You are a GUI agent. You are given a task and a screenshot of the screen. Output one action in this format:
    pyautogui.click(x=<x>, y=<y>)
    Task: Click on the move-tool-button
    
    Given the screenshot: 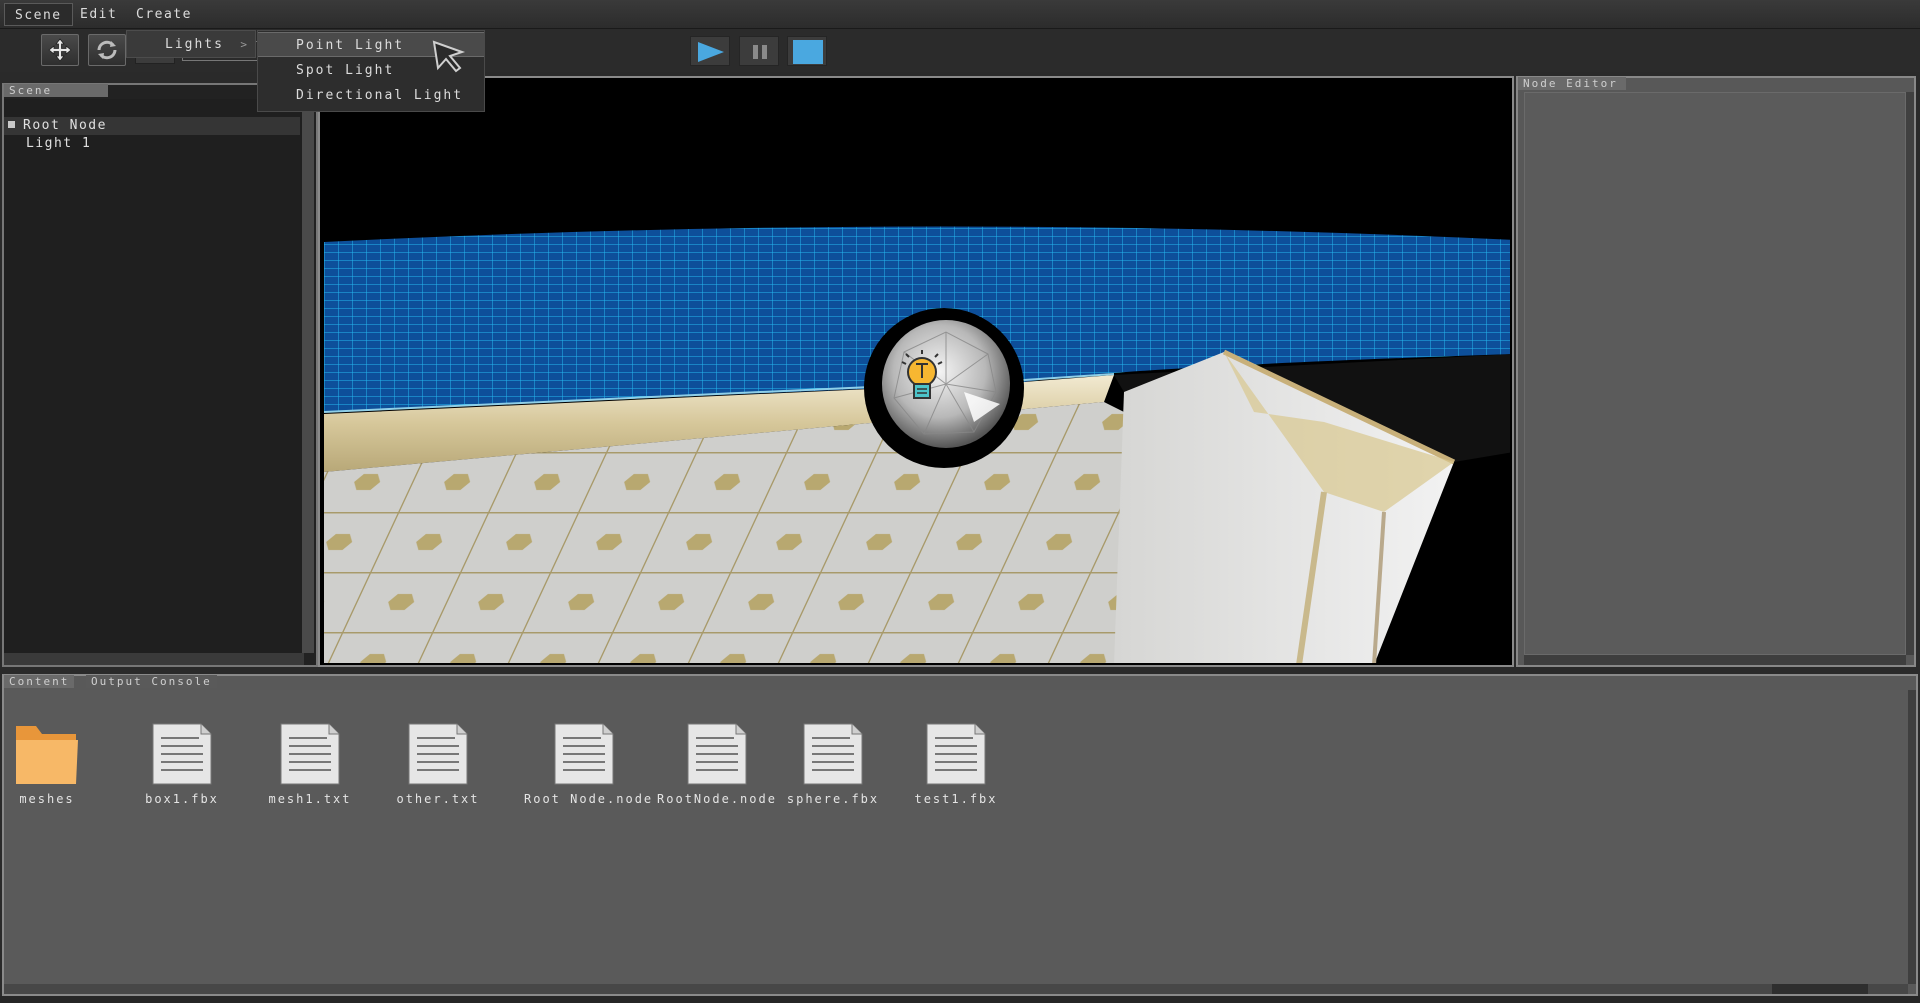 What is the action you would take?
    pyautogui.click(x=60, y=50)
    